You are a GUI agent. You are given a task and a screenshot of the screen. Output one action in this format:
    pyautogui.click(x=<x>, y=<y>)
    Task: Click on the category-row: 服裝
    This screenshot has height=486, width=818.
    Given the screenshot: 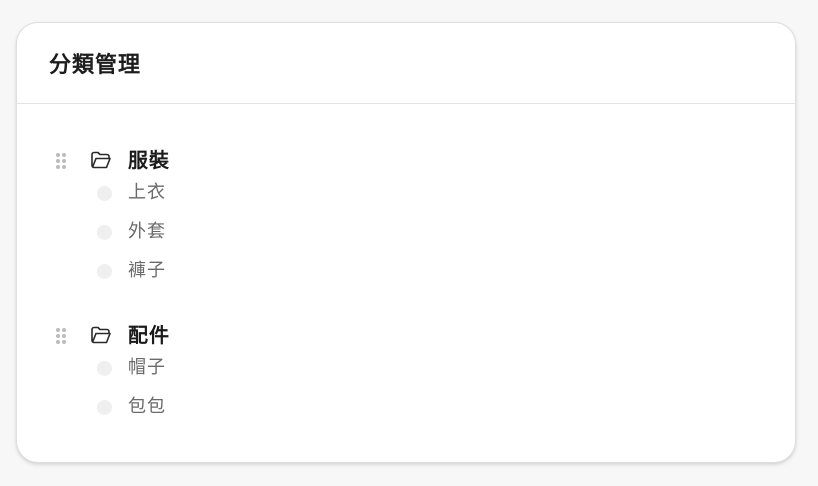 What is the action you would take?
    pyautogui.click(x=406, y=160)
    